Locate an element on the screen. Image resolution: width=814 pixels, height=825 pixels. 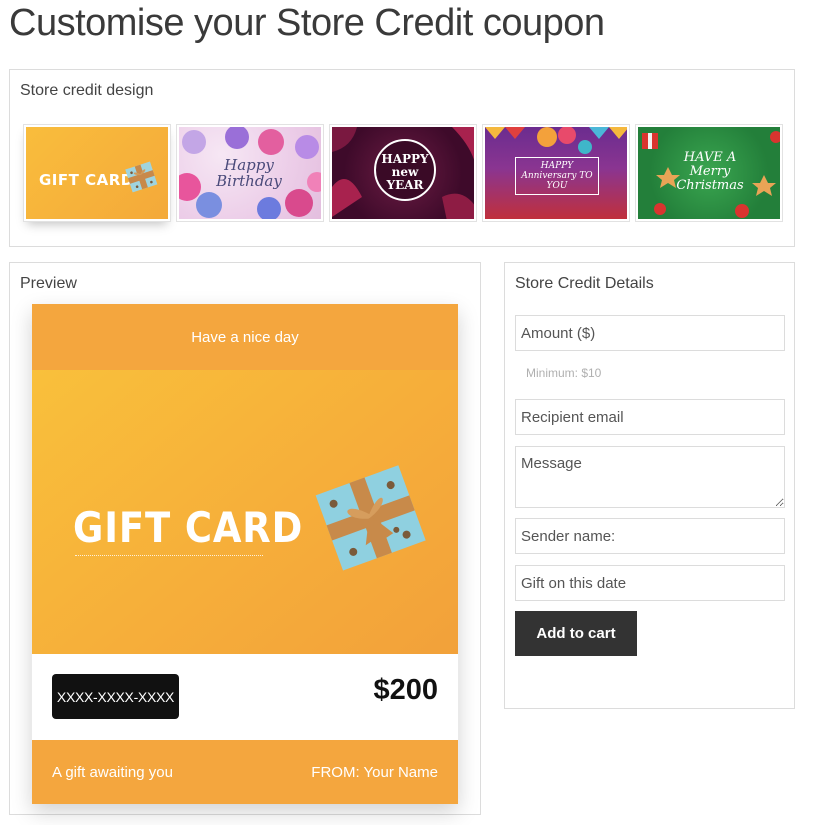
card-sender: FROM: Your Name is located at coordinates (374, 772).